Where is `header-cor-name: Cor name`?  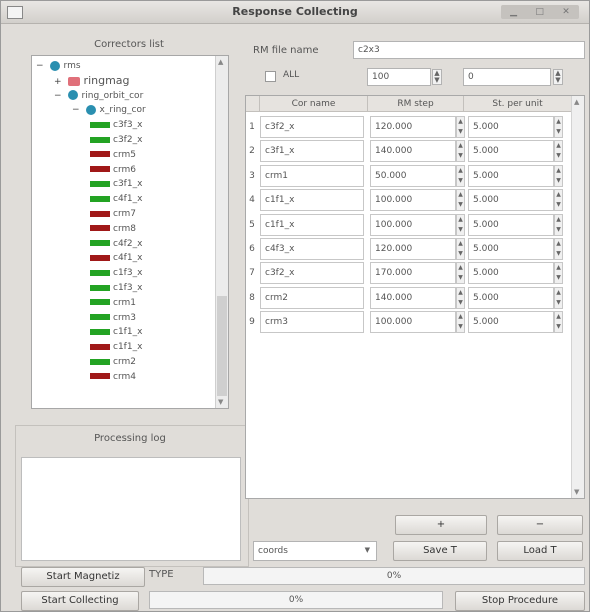 header-cor-name: Cor name is located at coordinates (314, 104).